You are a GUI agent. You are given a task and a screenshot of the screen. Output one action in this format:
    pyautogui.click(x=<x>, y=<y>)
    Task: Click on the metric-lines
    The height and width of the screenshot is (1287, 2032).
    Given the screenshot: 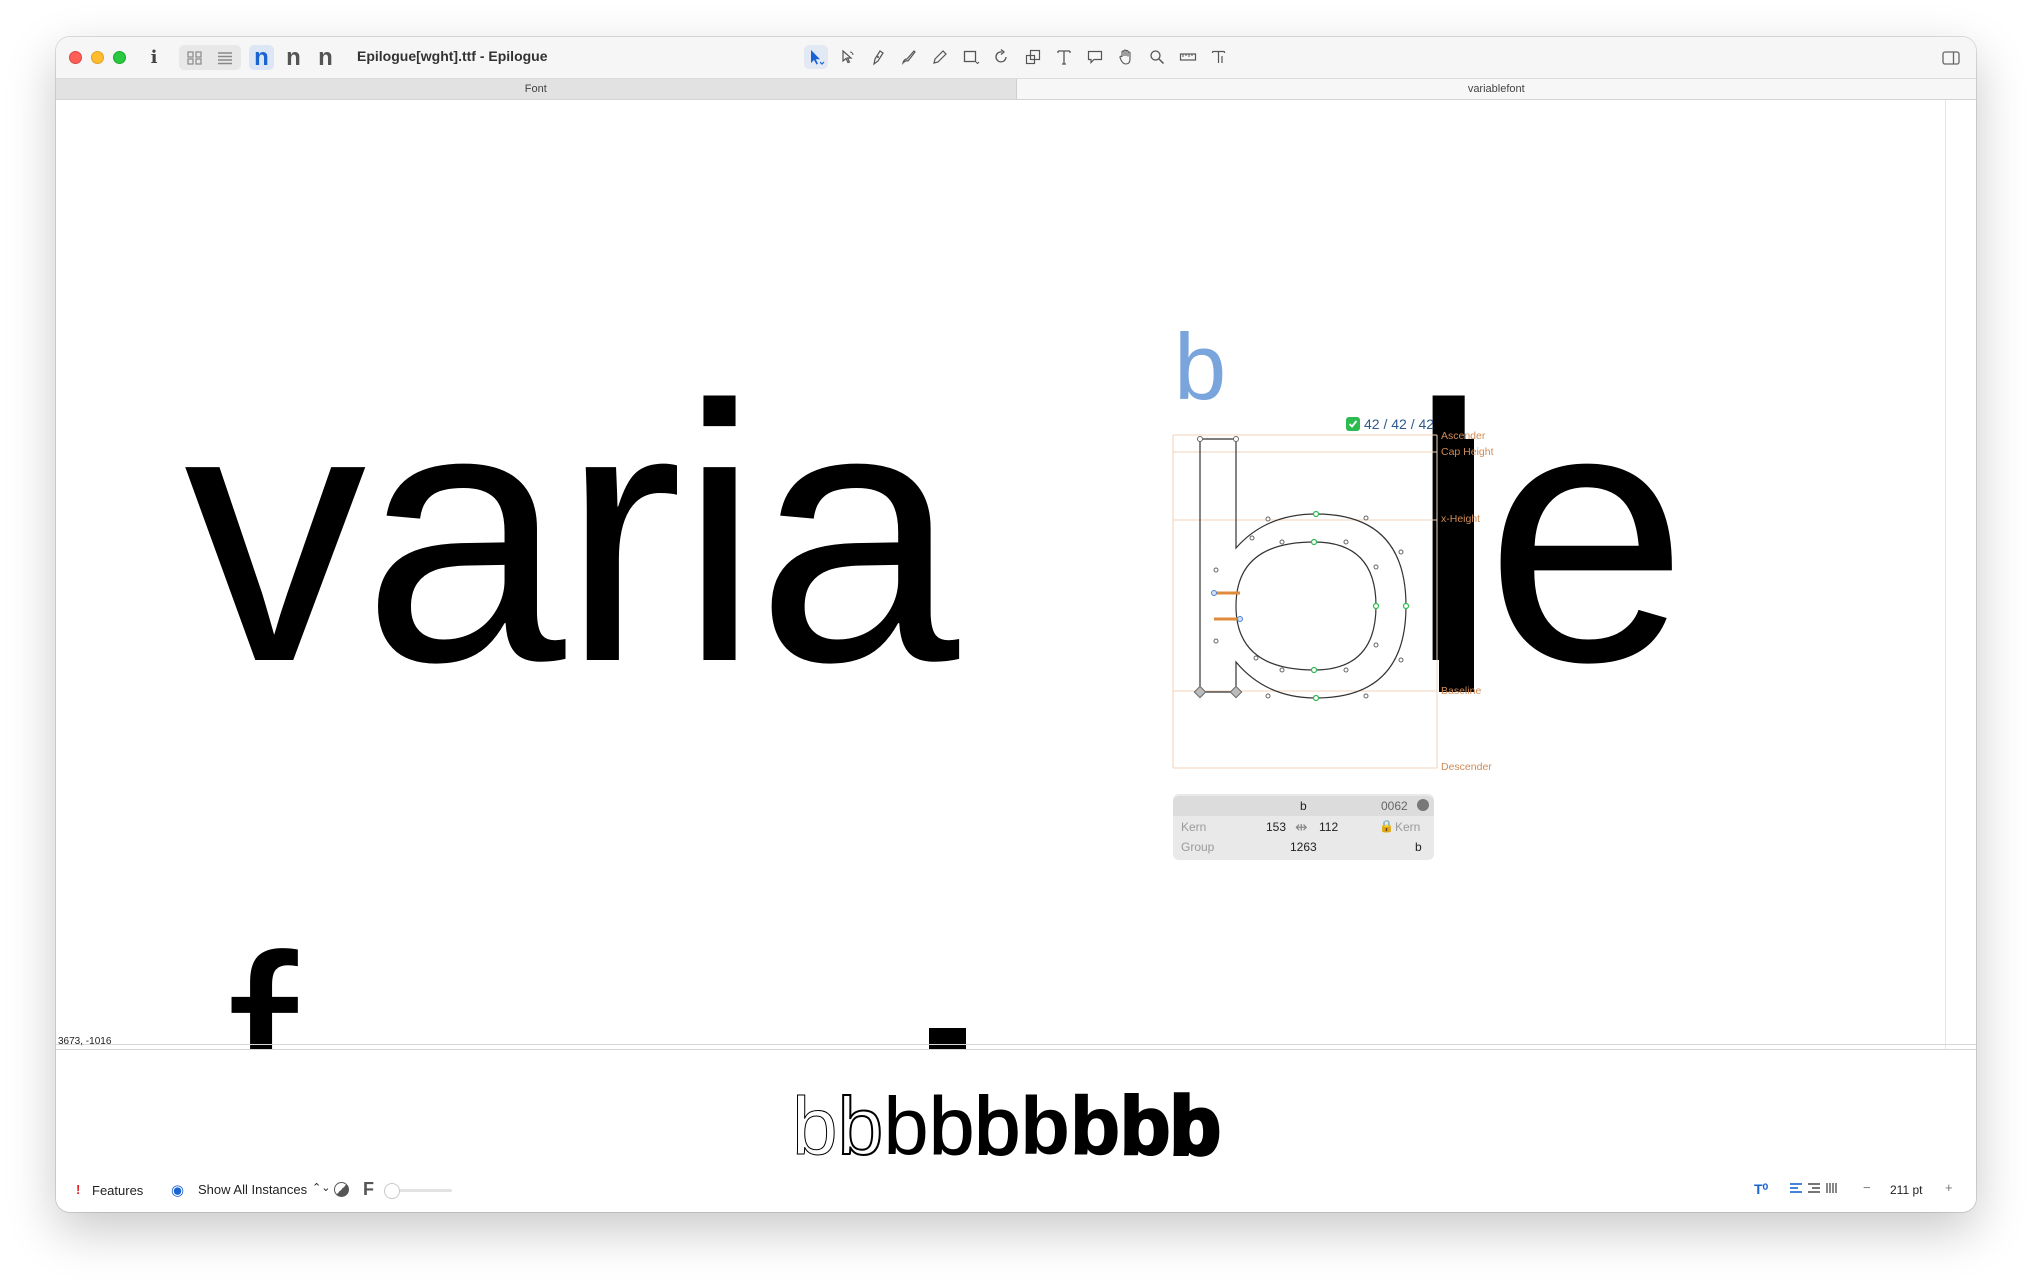 What is the action you would take?
    pyautogui.click(x=1323, y=601)
    